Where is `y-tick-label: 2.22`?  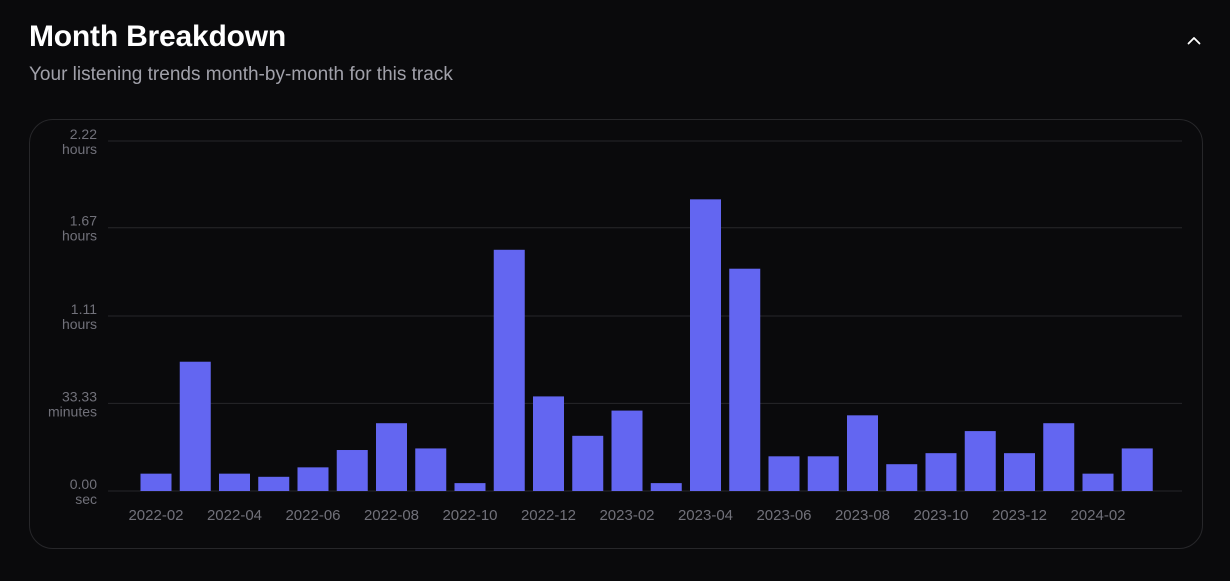
y-tick-label: 2.22 is located at coordinates (83, 134).